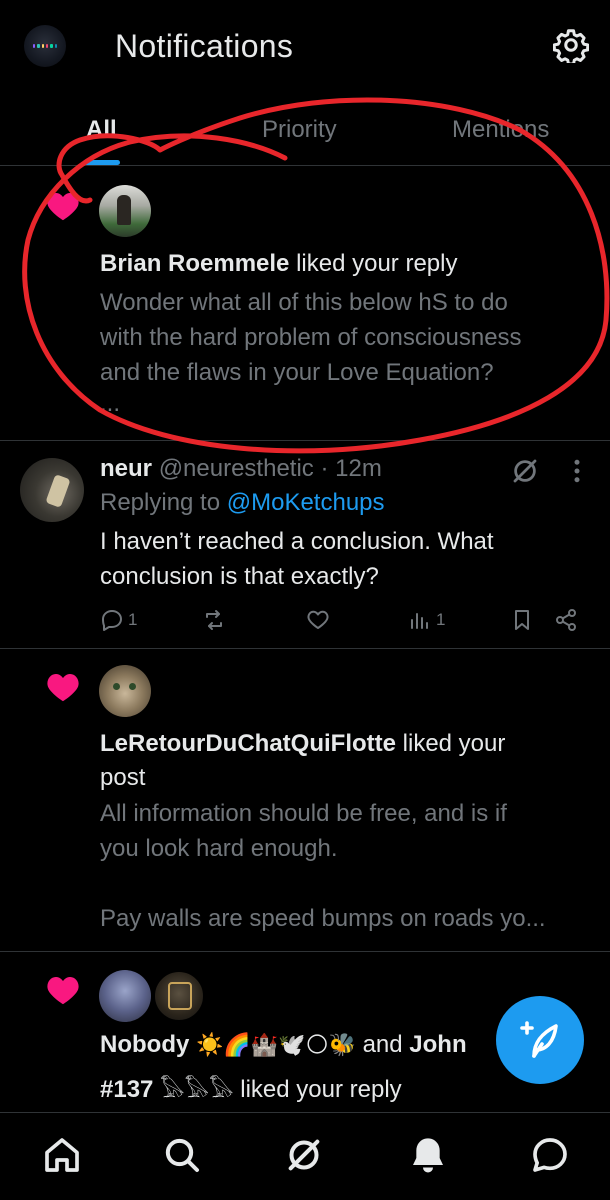 This screenshot has width=610, height=1200. Describe the element at coordinates (194, 263) in the screenshot. I see `user-name: Brian Roemmele` at that location.